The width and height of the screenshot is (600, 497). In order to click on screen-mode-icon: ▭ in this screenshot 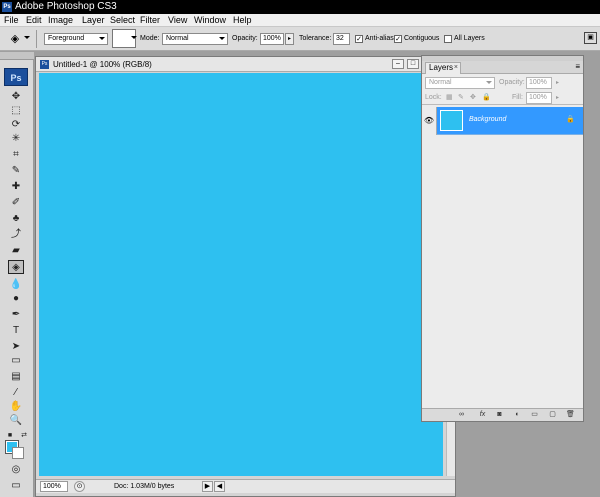, I will do `click(16, 486)`.